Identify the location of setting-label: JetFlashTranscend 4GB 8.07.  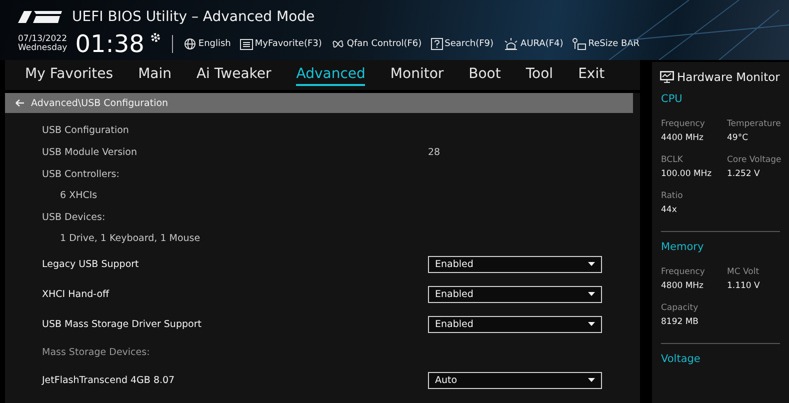
(109, 380).